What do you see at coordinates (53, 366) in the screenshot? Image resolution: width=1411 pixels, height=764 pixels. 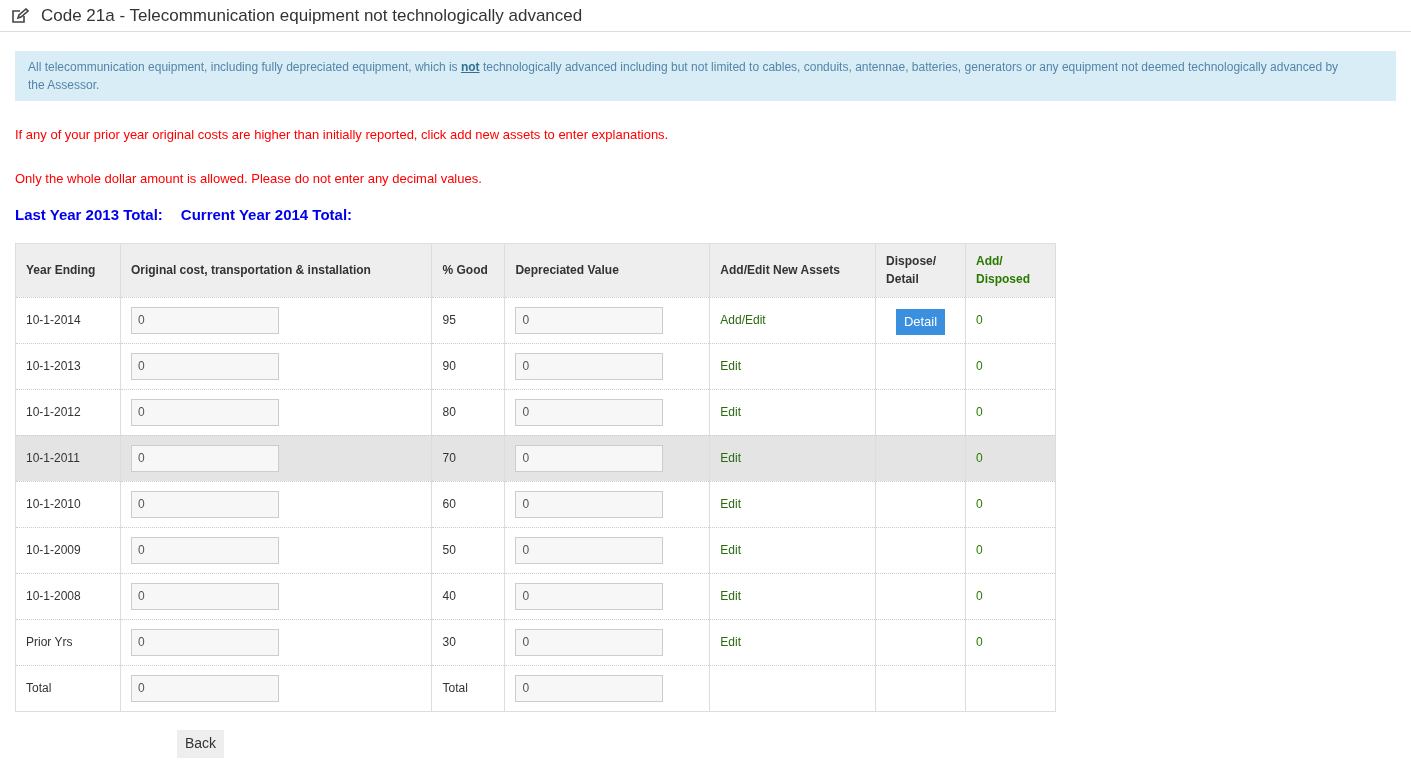 I see `year-cell: 10-1-2013` at bounding box center [53, 366].